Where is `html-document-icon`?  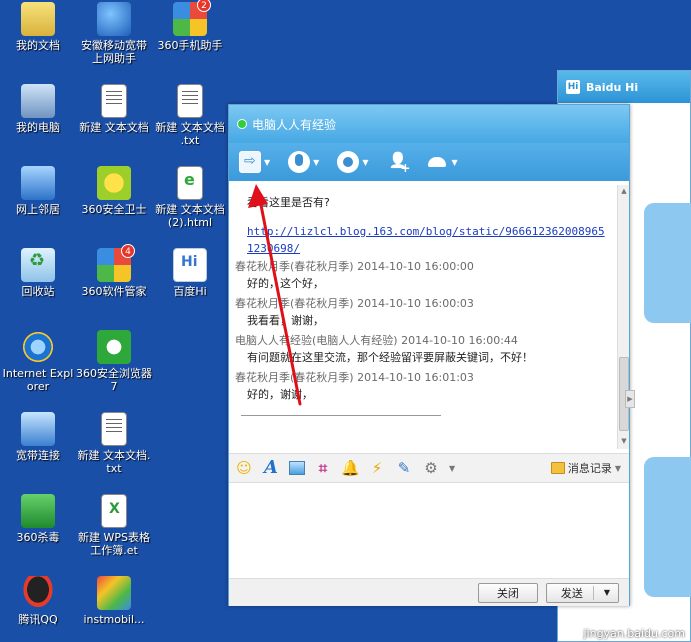
html-document-icon is located at coordinates (190, 183).